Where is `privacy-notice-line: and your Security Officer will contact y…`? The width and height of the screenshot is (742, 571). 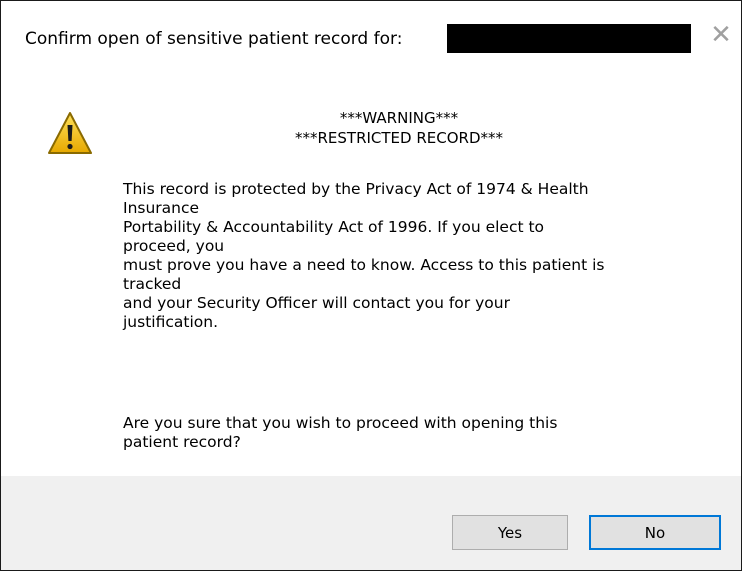 privacy-notice-line: and your Security Officer will contact y… is located at coordinates (316, 303).